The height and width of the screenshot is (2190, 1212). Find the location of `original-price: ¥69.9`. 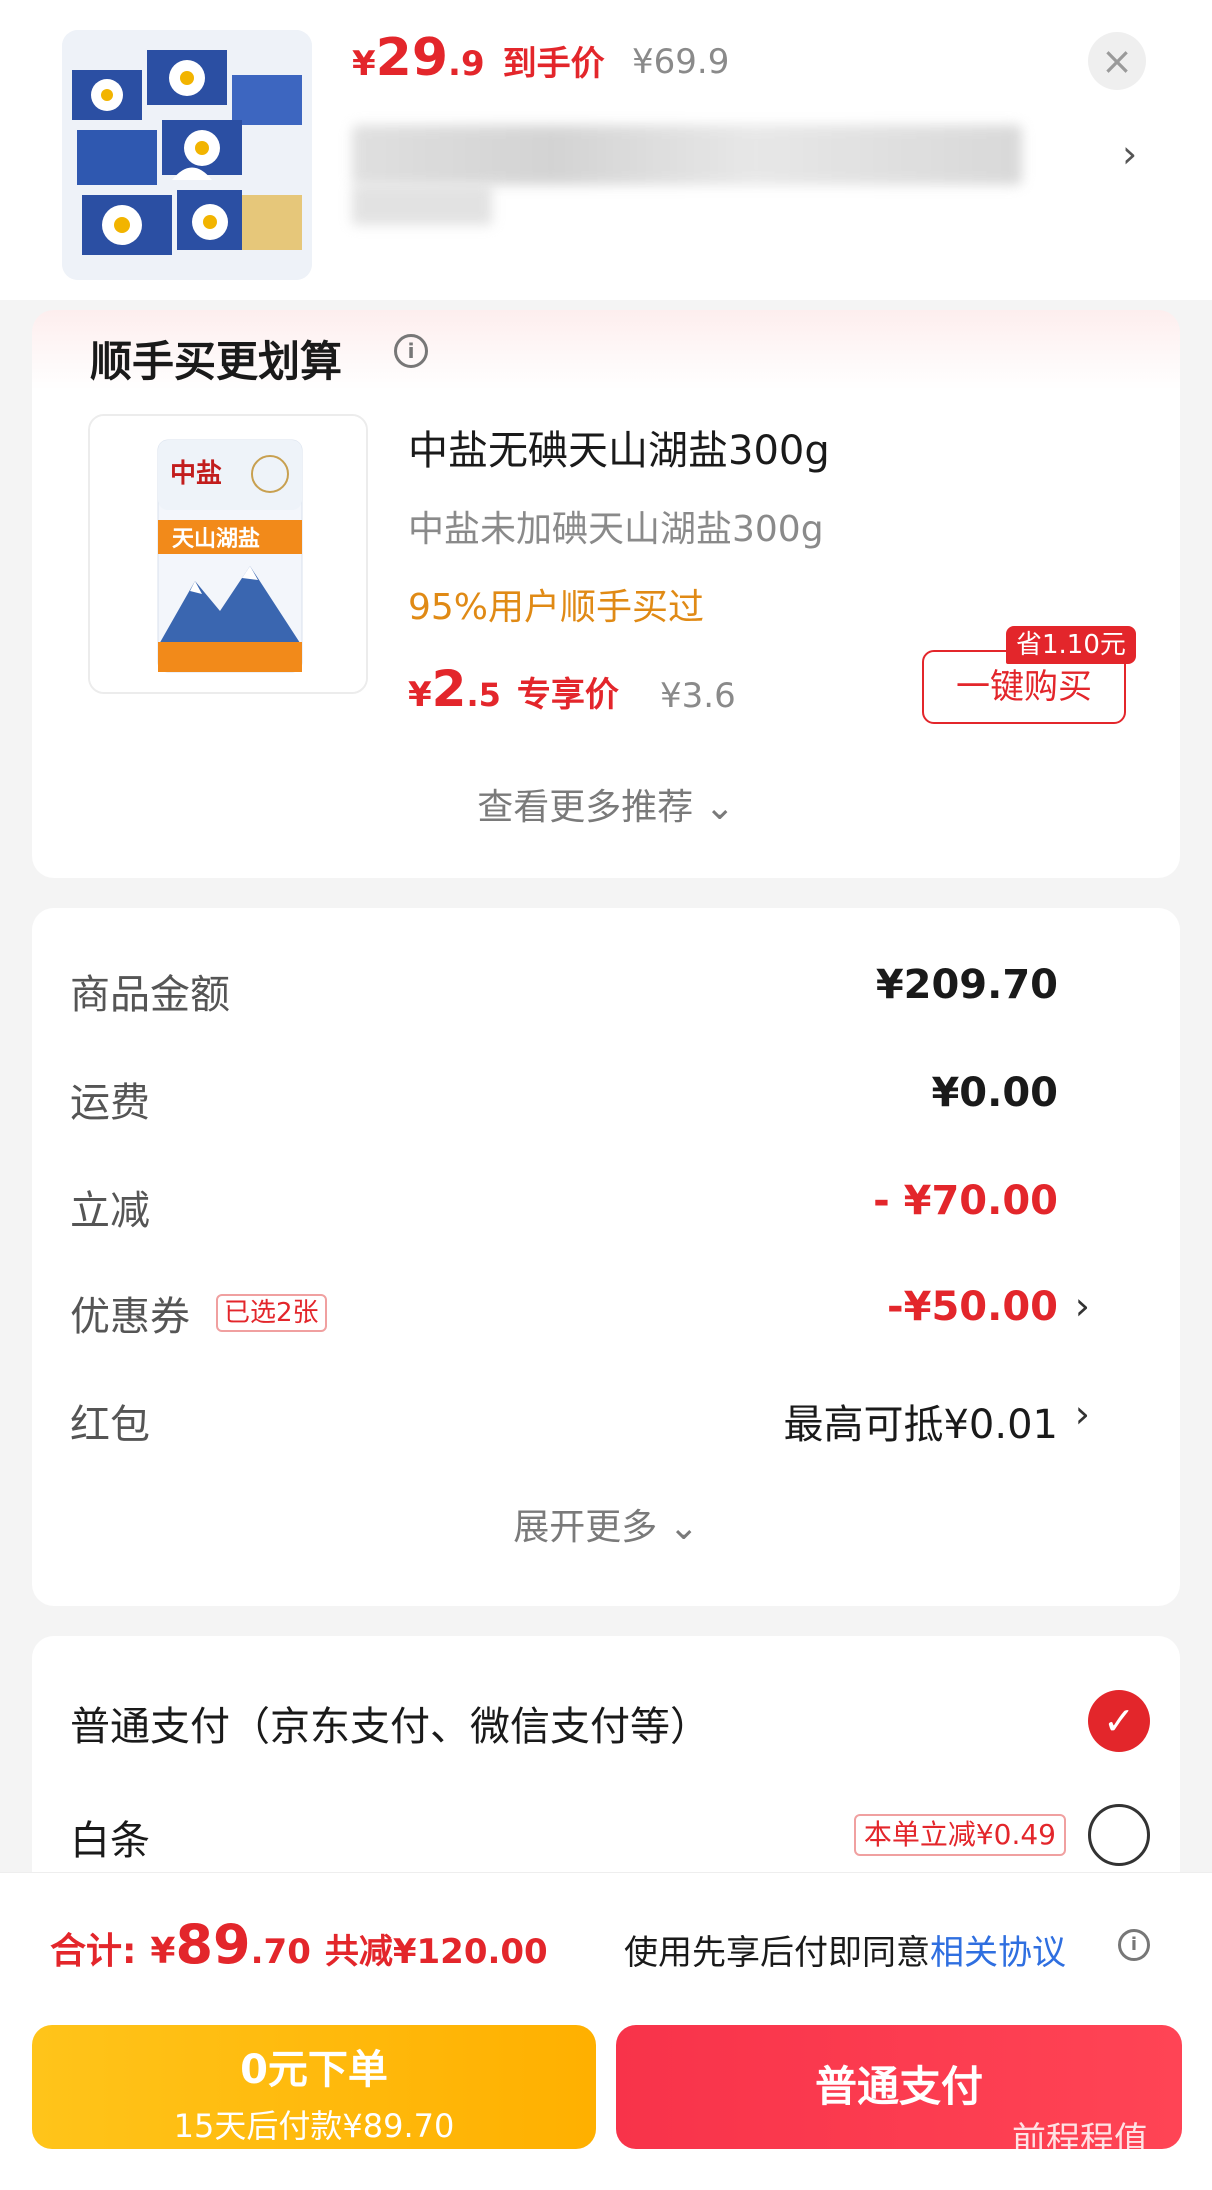

original-price: ¥69.9 is located at coordinates (681, 62).